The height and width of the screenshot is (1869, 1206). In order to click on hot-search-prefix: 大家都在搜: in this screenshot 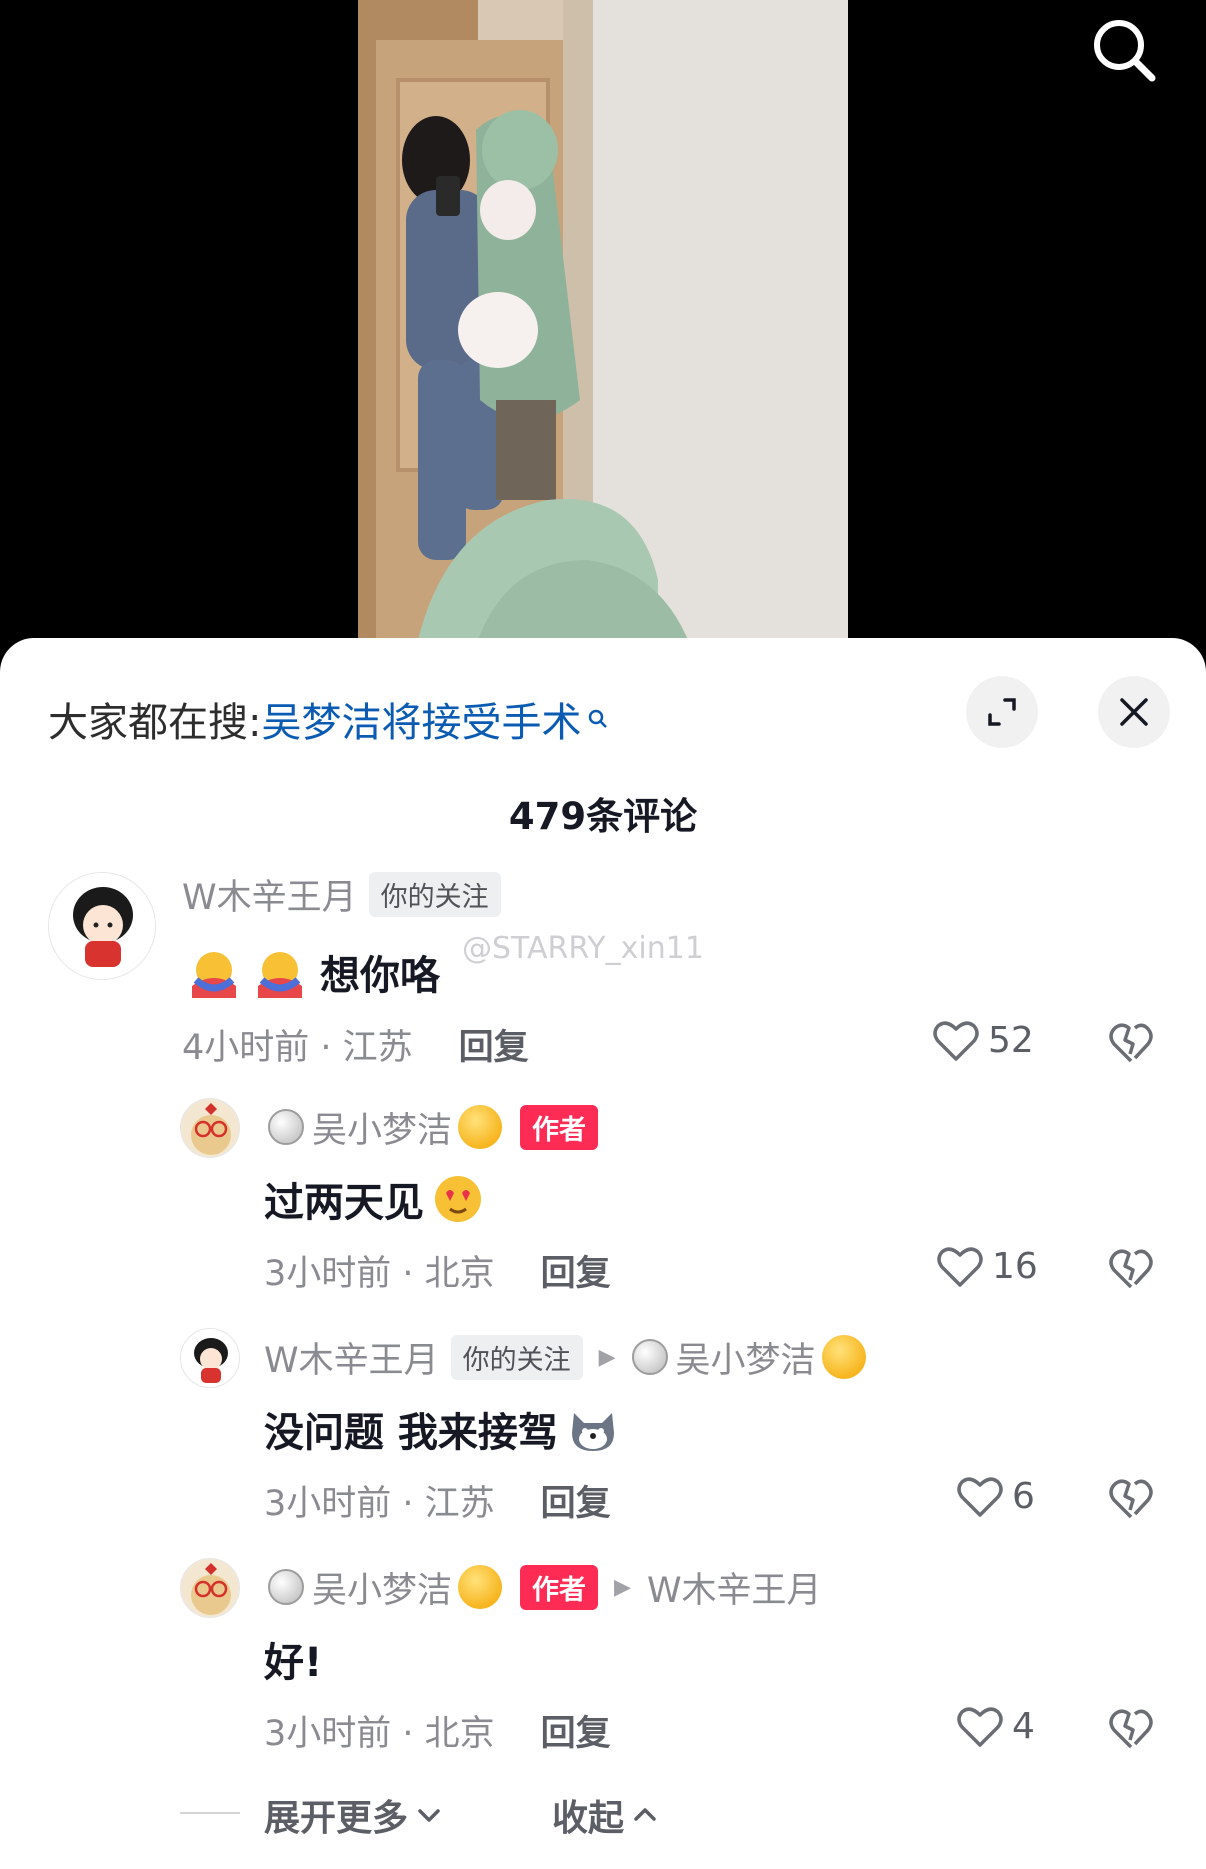, I will do `click(155, 723)`.